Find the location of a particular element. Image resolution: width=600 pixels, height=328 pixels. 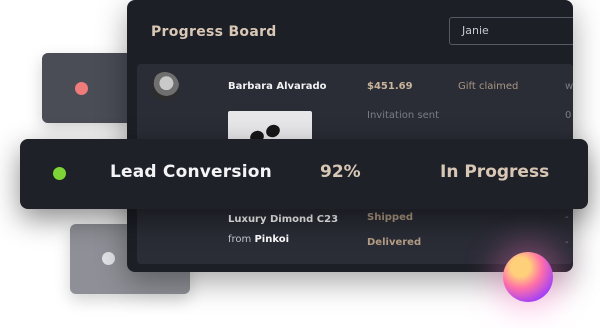

lead-label: Lead Conversion is located at coordinates (191, 172).